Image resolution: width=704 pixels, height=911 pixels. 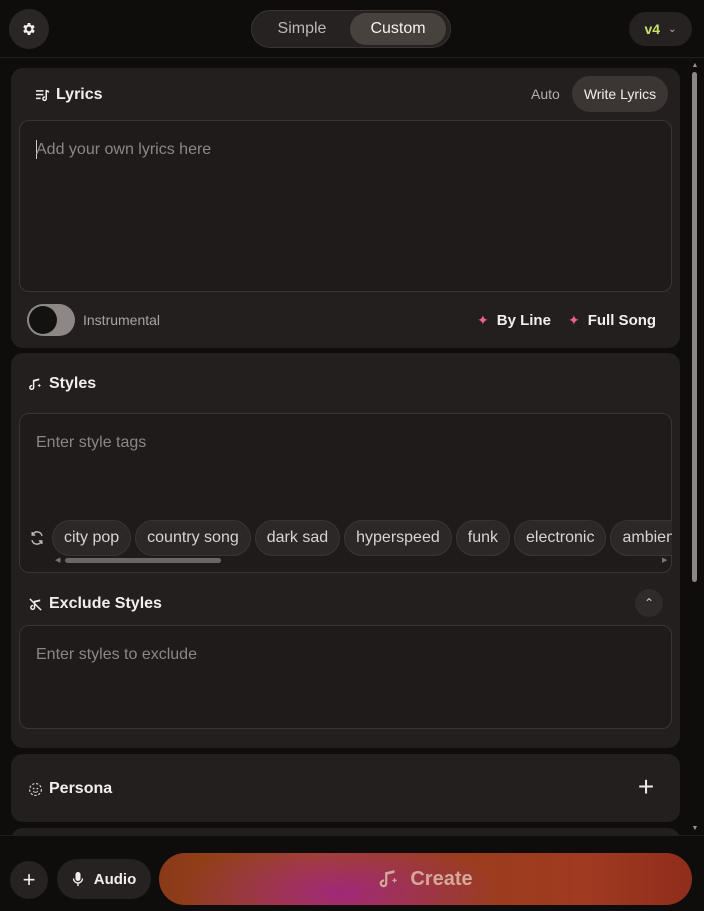 What do you see at coordinates (398, 29) in the screenshot?
I see `mode-custom-tab: Custom` at bounding box center [398, 29].